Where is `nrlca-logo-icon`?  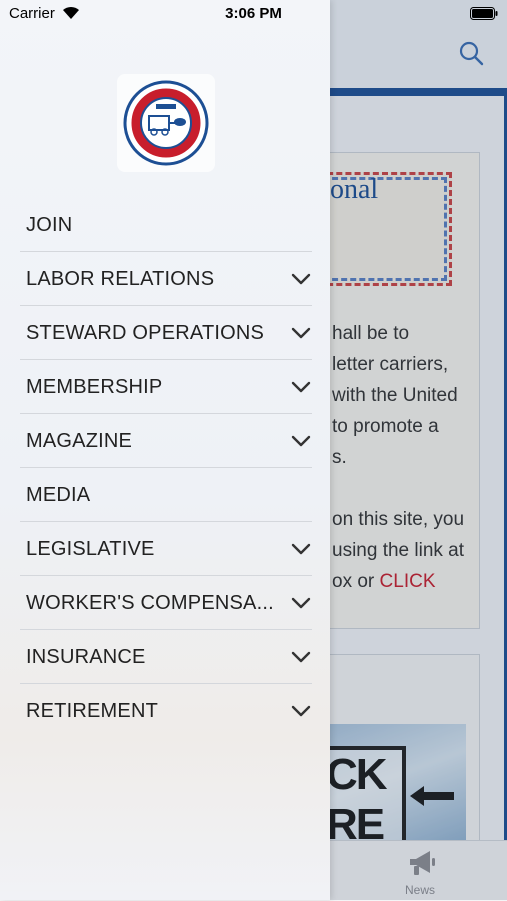 nrlca-logo-icon is located at coordinates (166, 123).